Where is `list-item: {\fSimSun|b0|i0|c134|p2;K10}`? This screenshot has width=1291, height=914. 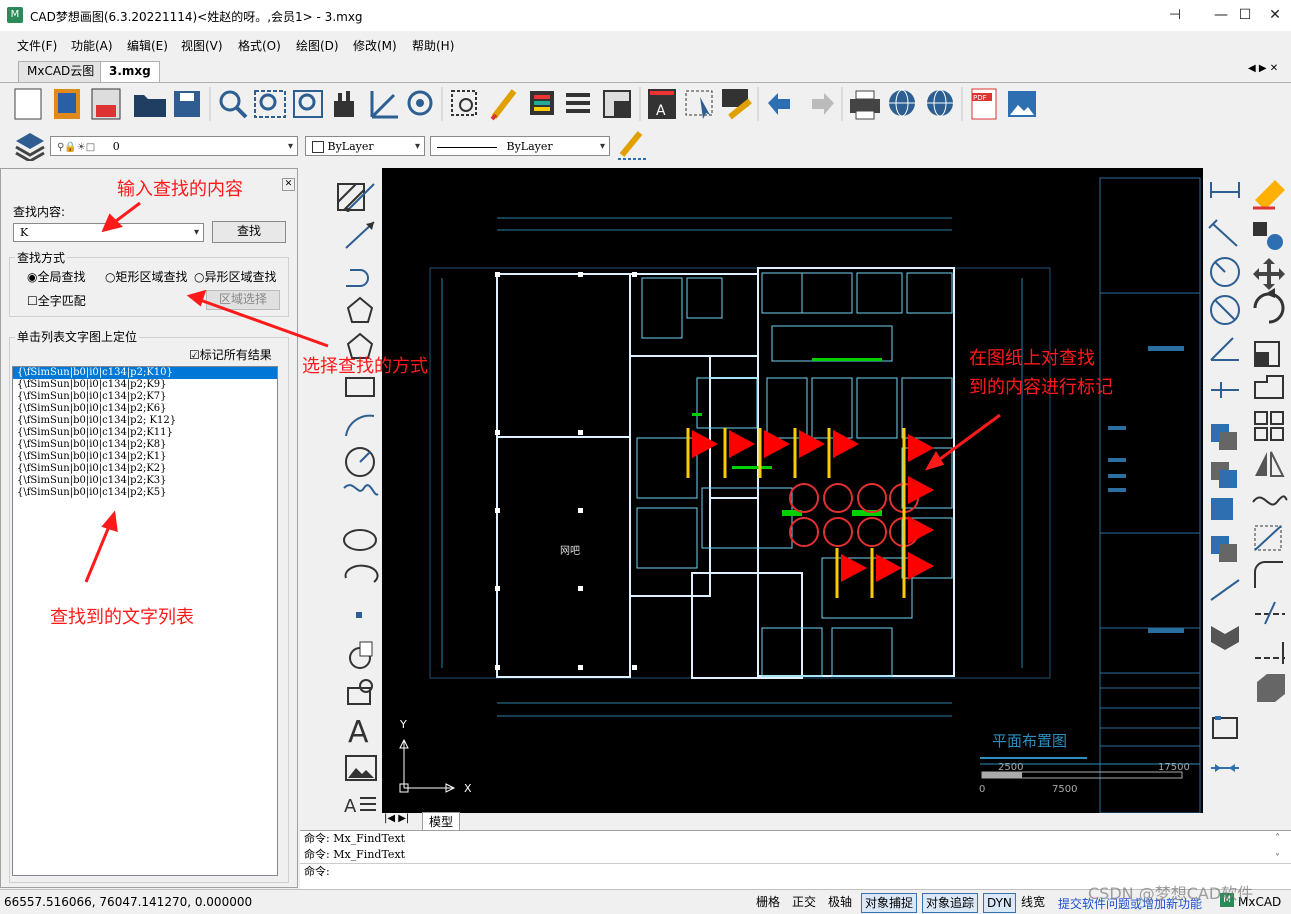 list-item: {\fSimSun|b0|i0|c134|p2;K10} is located at coordinates (145, 373).